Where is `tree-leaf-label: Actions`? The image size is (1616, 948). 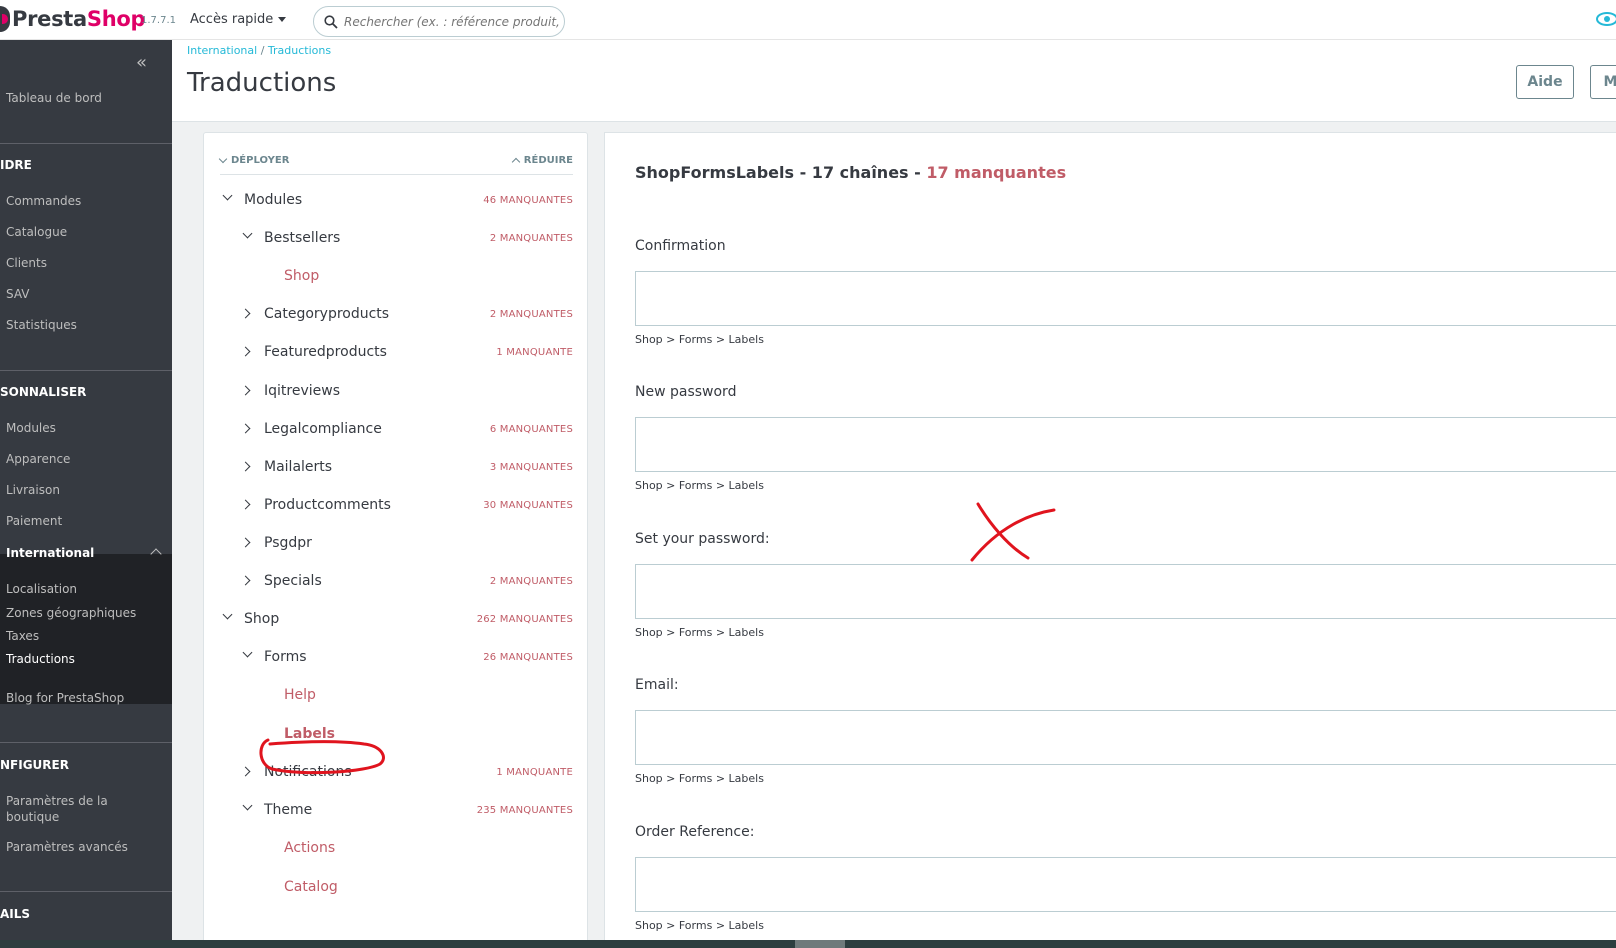 tree-leaf-label: Actions is located at coordinates (310, 848).